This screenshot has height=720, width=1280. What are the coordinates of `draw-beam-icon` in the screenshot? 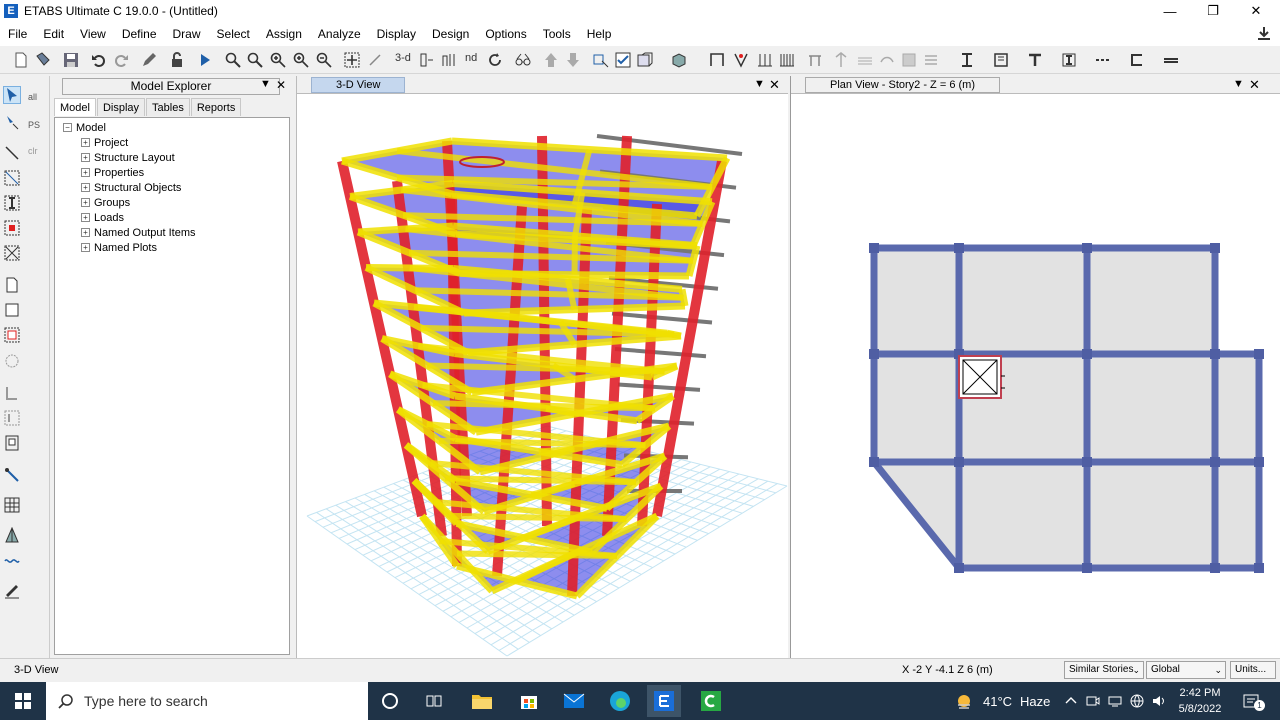 It's located at (12, 178).